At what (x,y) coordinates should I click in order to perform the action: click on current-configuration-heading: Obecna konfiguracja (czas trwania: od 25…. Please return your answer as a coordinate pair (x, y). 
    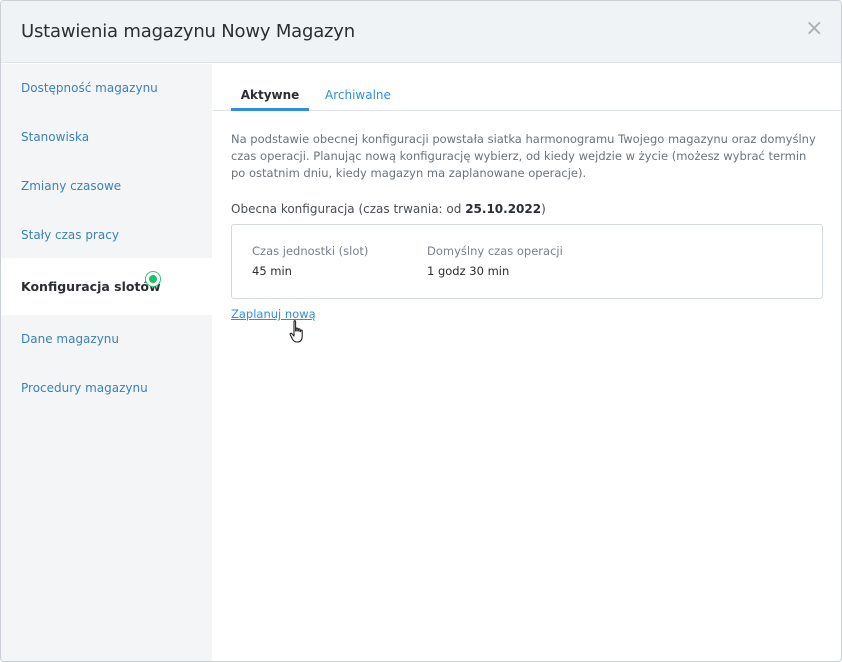
    Looking at the image, I should click on (388, 209).